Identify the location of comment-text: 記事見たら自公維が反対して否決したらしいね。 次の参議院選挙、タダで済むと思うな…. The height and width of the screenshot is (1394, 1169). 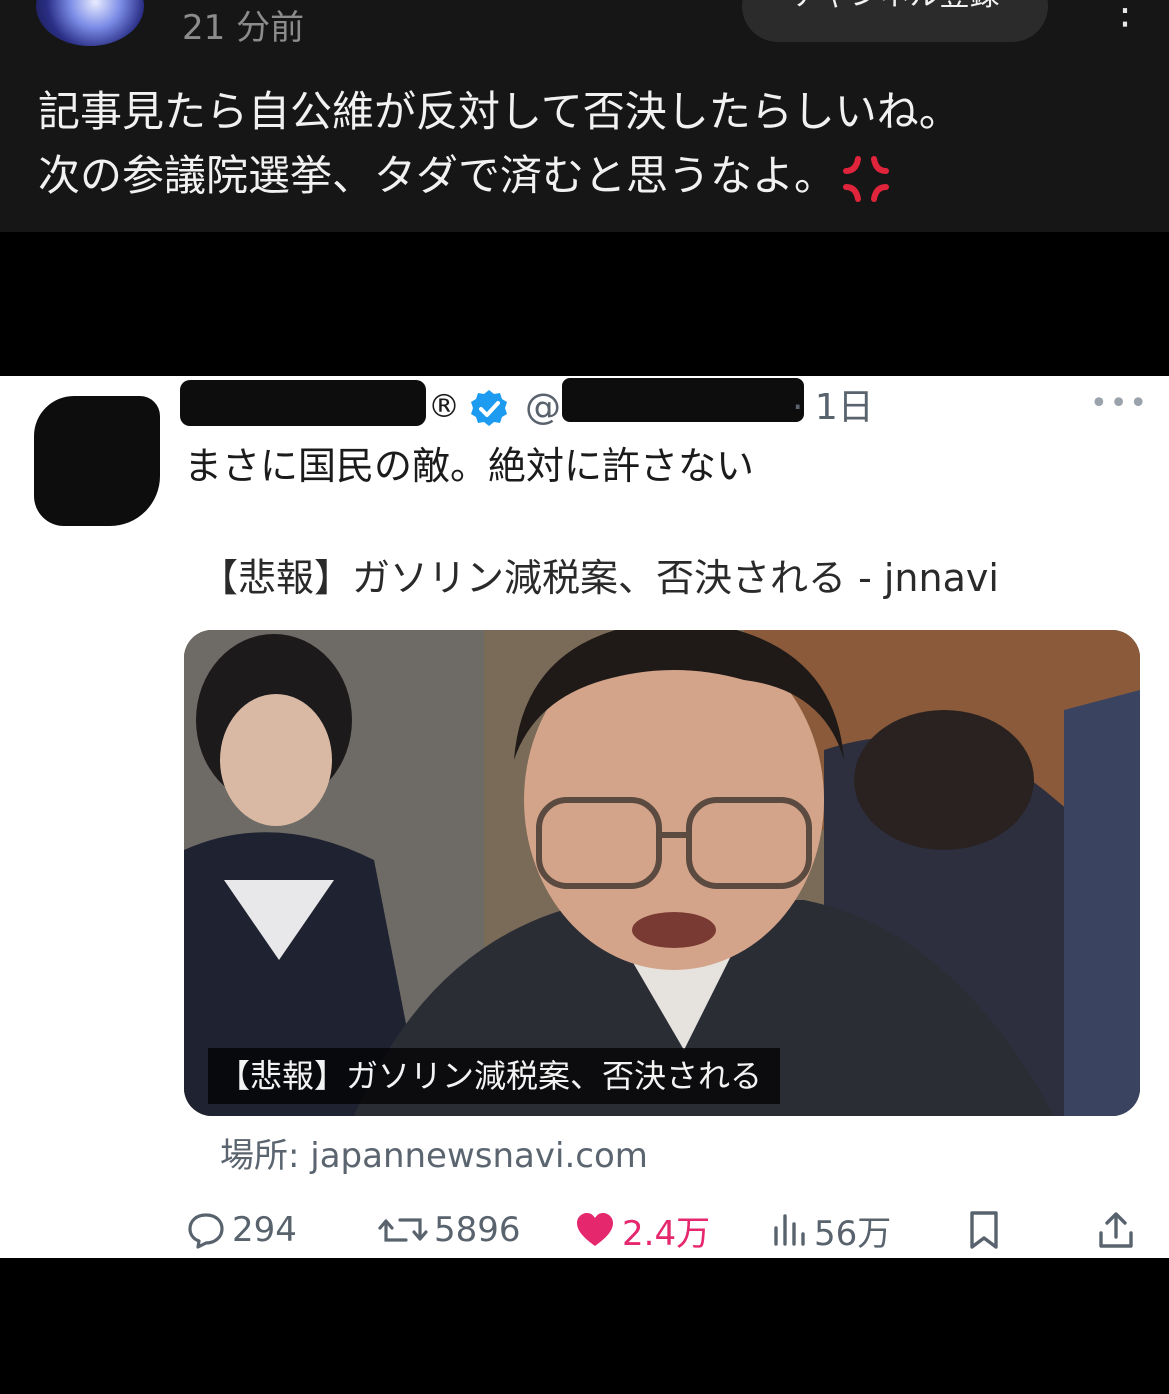
(588, 144).